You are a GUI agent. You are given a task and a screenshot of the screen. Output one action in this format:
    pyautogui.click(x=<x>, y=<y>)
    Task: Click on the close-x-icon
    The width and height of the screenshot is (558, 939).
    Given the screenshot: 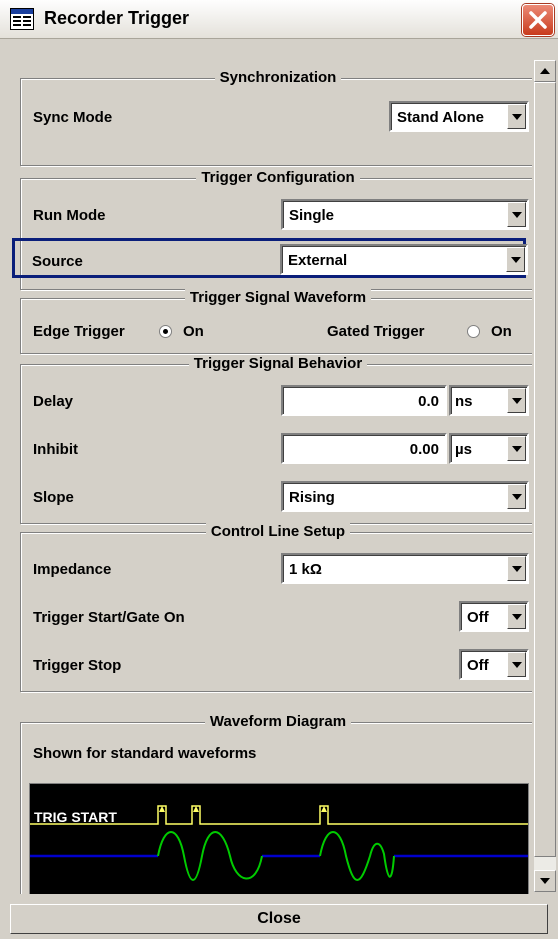 What is the action you would take?
    pyautogui.click(x=538, y=20)
    